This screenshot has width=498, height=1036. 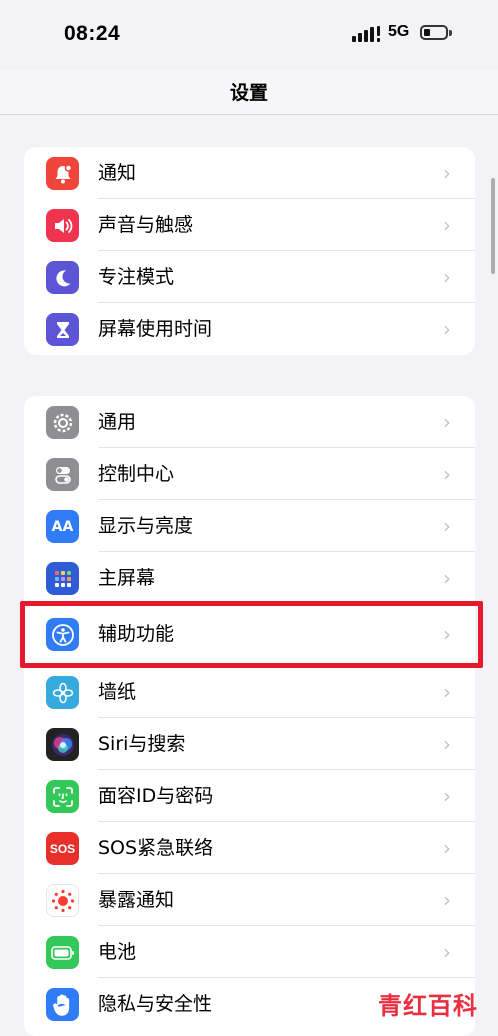 I want to click on gear-icon, so click(x=62, y=422).